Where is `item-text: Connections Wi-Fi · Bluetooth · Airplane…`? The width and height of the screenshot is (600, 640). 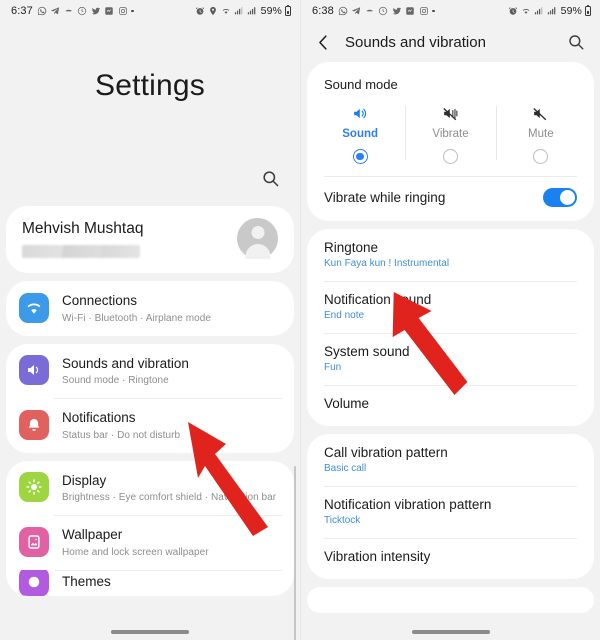
item-text: Connections Wi-Fi · Bluetooth · Airplane… is located at coordinates (136, 308).